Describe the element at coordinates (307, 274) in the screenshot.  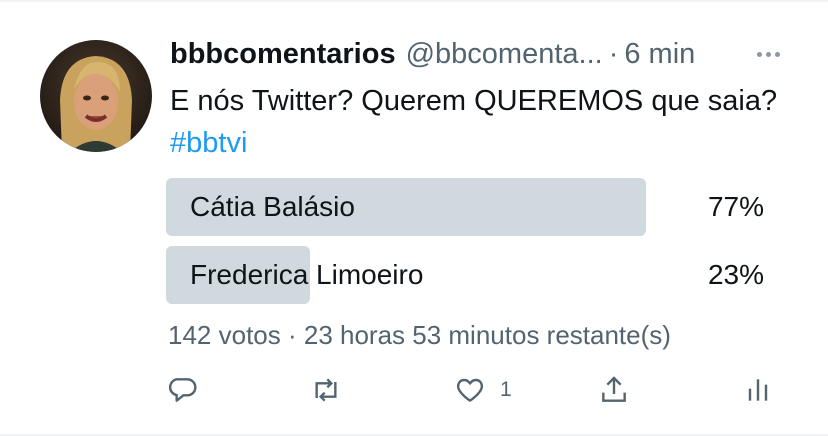
I see `poll-option-label: Frederica Limoeiro` at that location.